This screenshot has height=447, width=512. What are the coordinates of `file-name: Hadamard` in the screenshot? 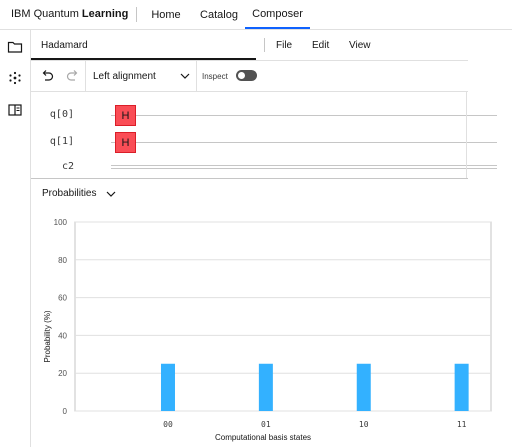 It's located at (64, 45).